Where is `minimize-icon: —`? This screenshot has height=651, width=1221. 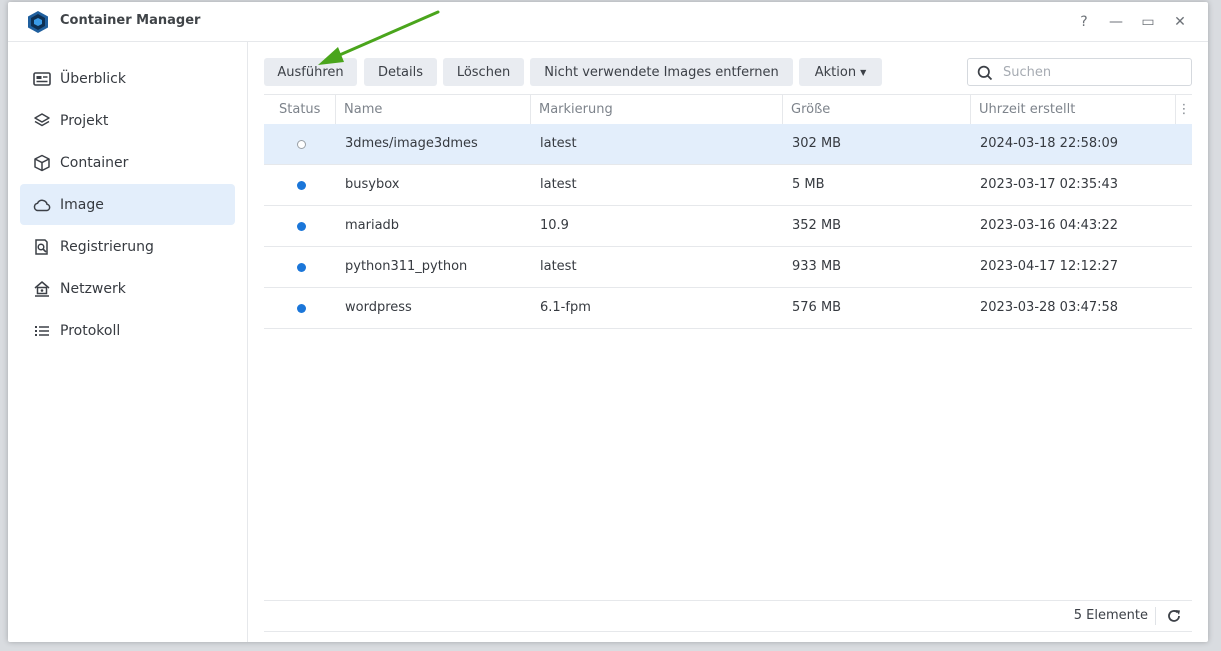
minimize-icon: — is located at coordinates (1116, 22).